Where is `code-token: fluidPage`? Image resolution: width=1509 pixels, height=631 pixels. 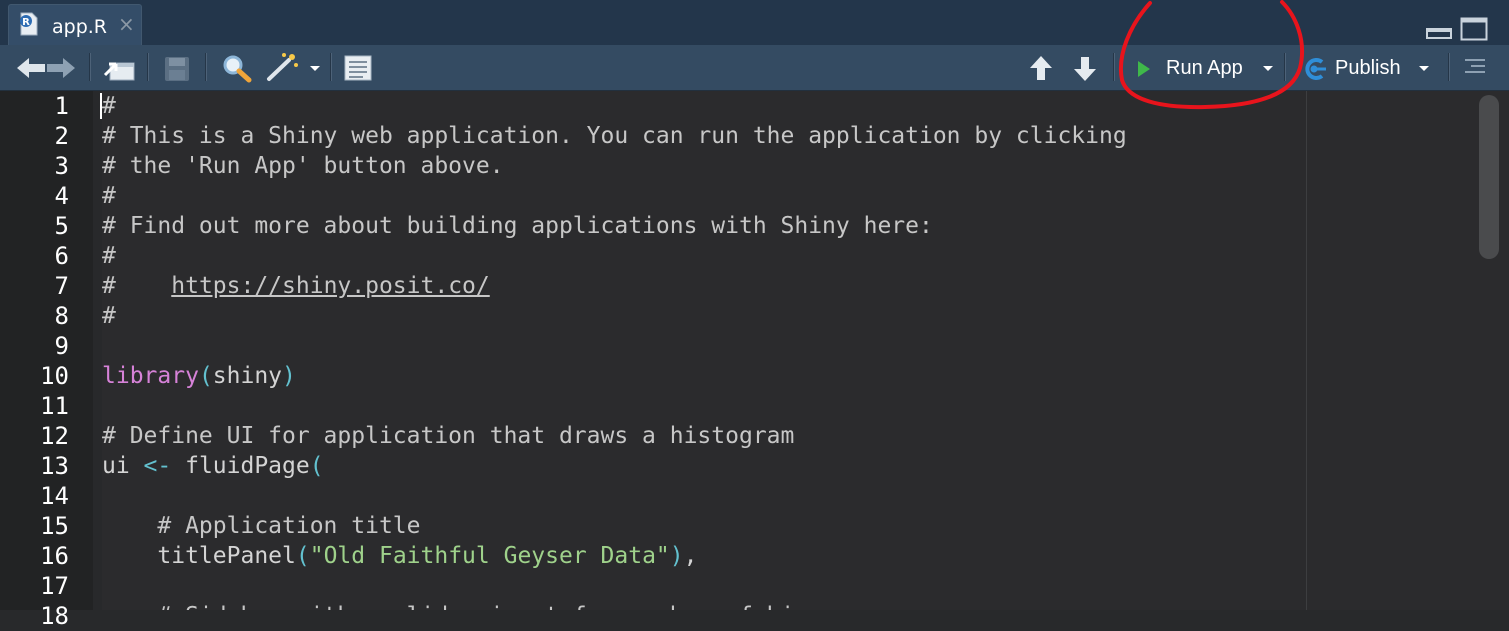
code-token: fluidPage is located at coordinates (240, 466).